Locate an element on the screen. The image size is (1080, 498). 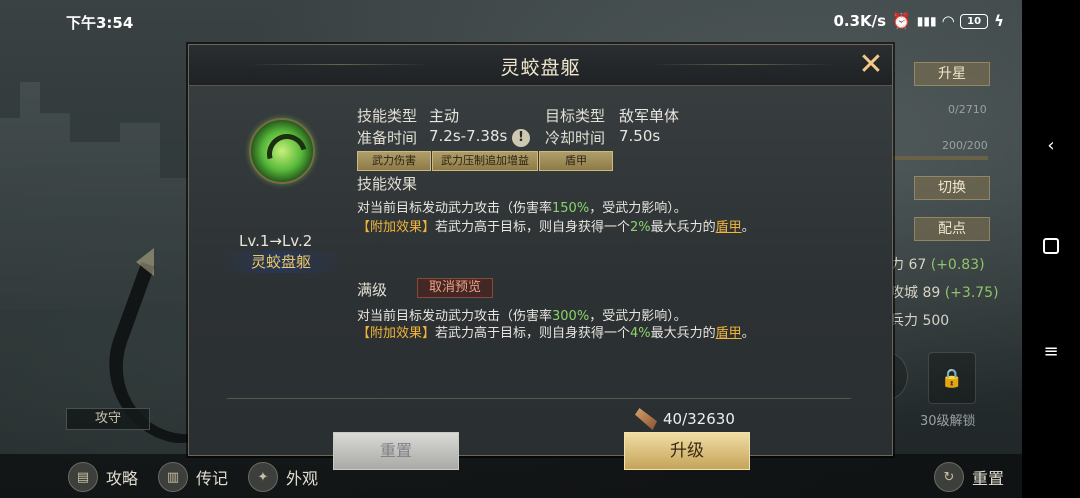
scroll-token-icon is located at coordinates (646, 419).